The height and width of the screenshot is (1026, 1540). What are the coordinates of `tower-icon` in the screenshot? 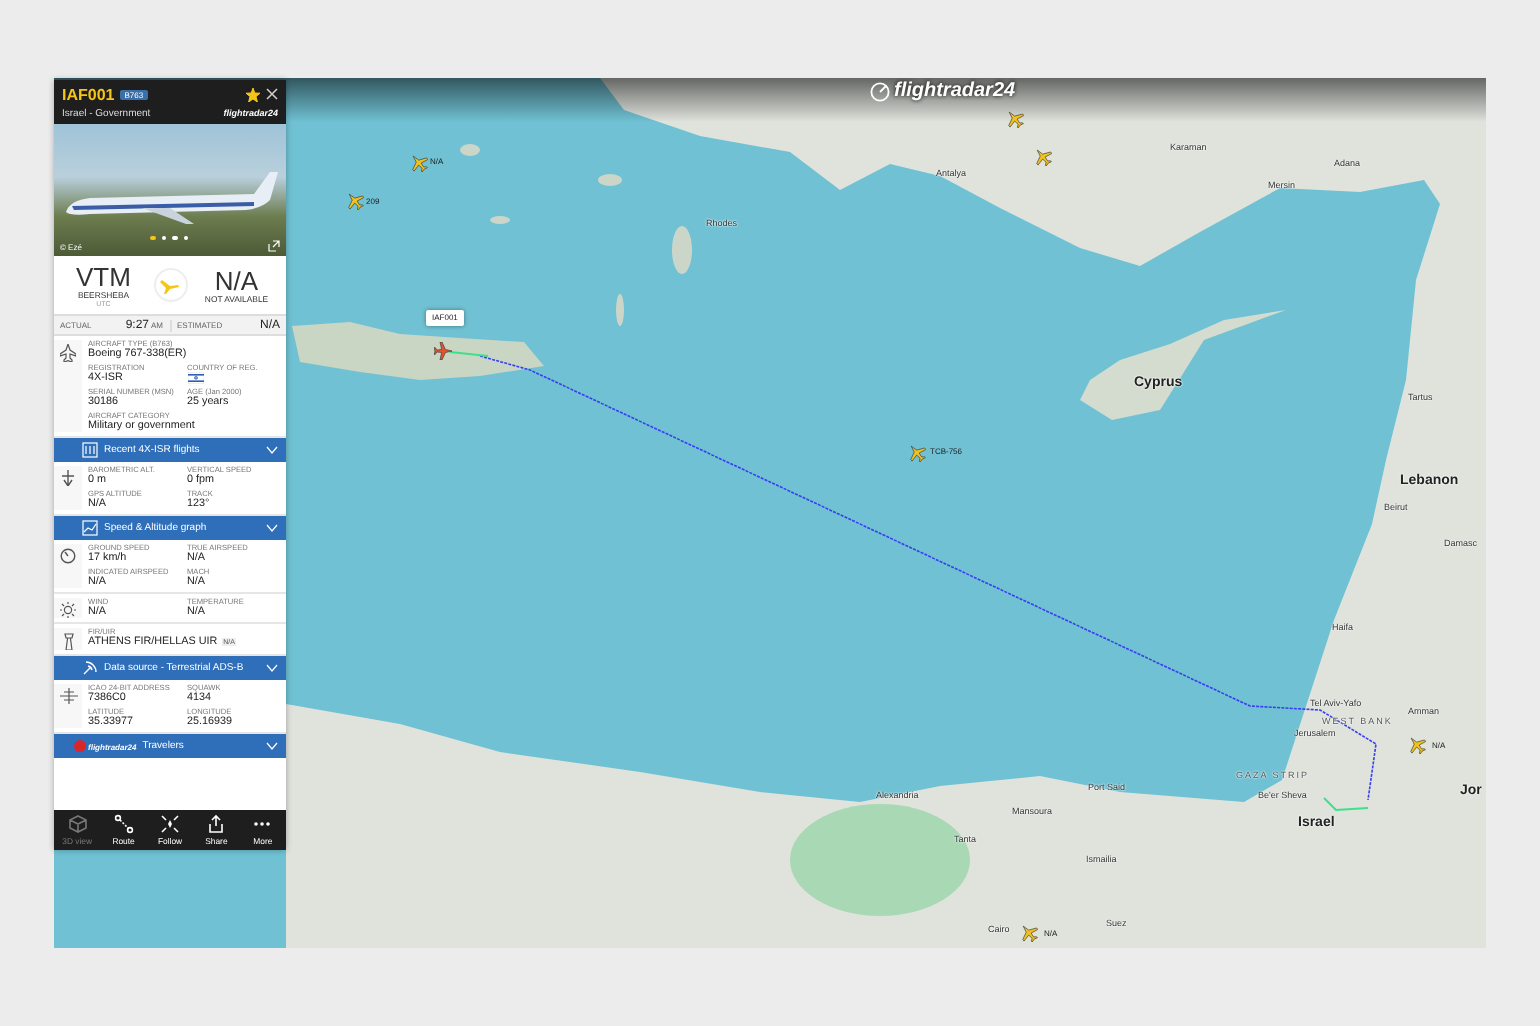 It's located at (68, 641).